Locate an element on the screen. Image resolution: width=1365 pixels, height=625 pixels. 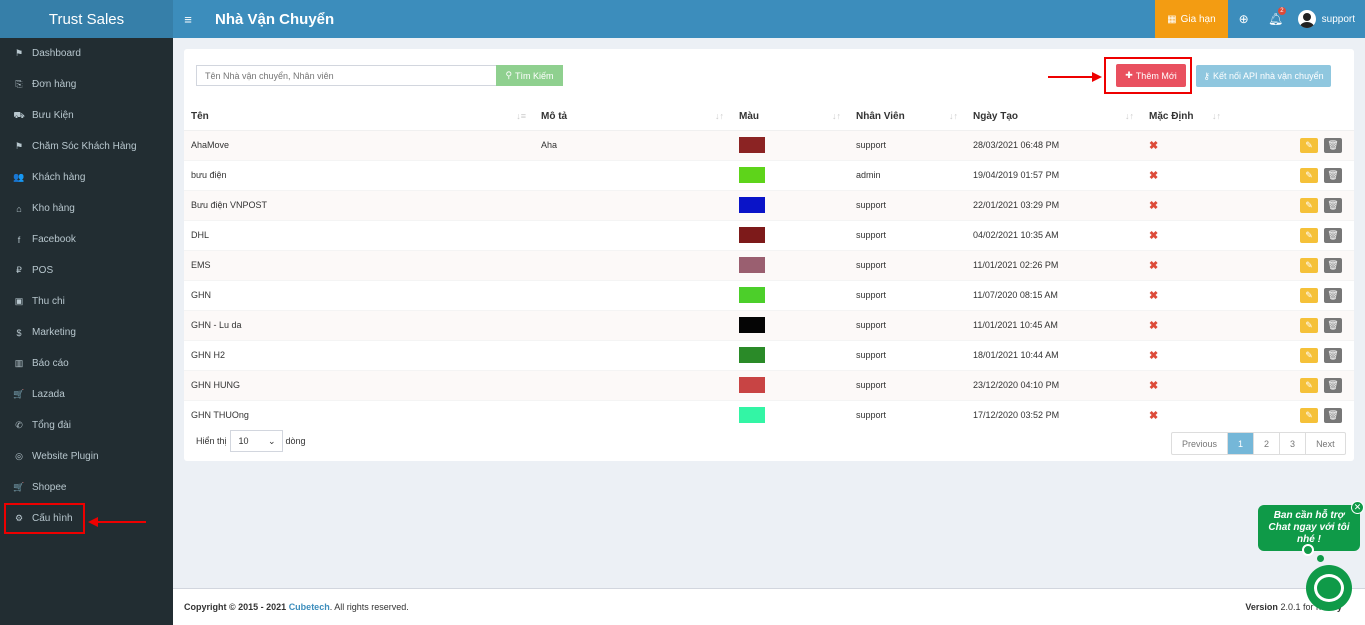
menu-icon: ▣ is located at coordinates (19, 301).